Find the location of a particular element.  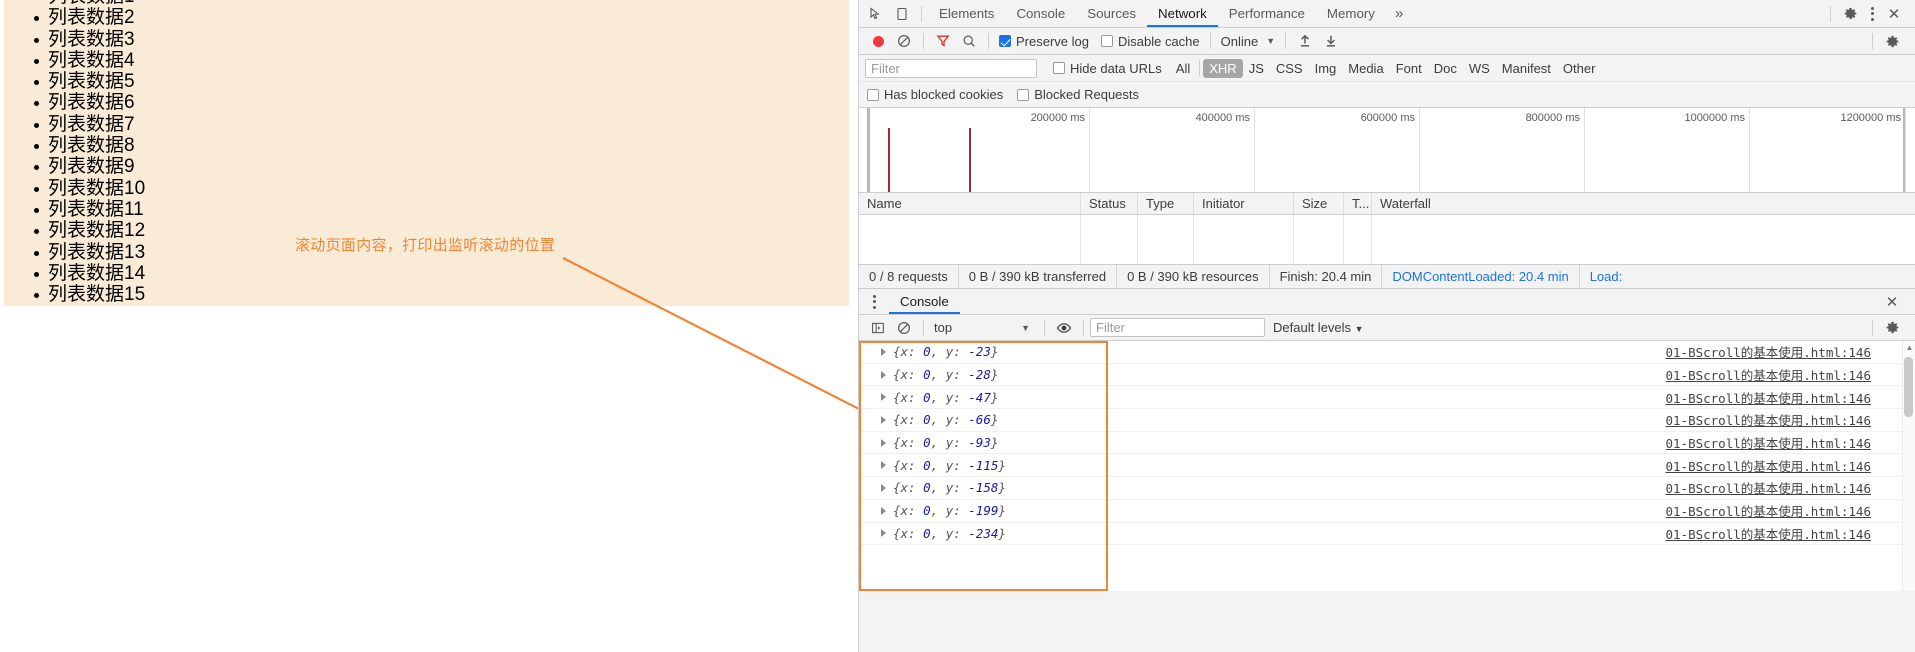

network-filter-input: Filter is located at coordinates (951, 68).